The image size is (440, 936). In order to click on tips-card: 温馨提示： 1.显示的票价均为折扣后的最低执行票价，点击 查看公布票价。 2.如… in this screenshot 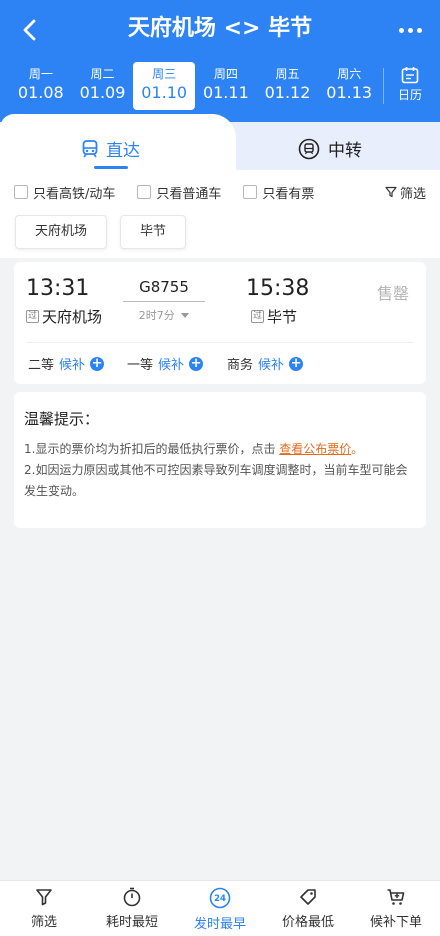, I will do `click(220, 460)`.